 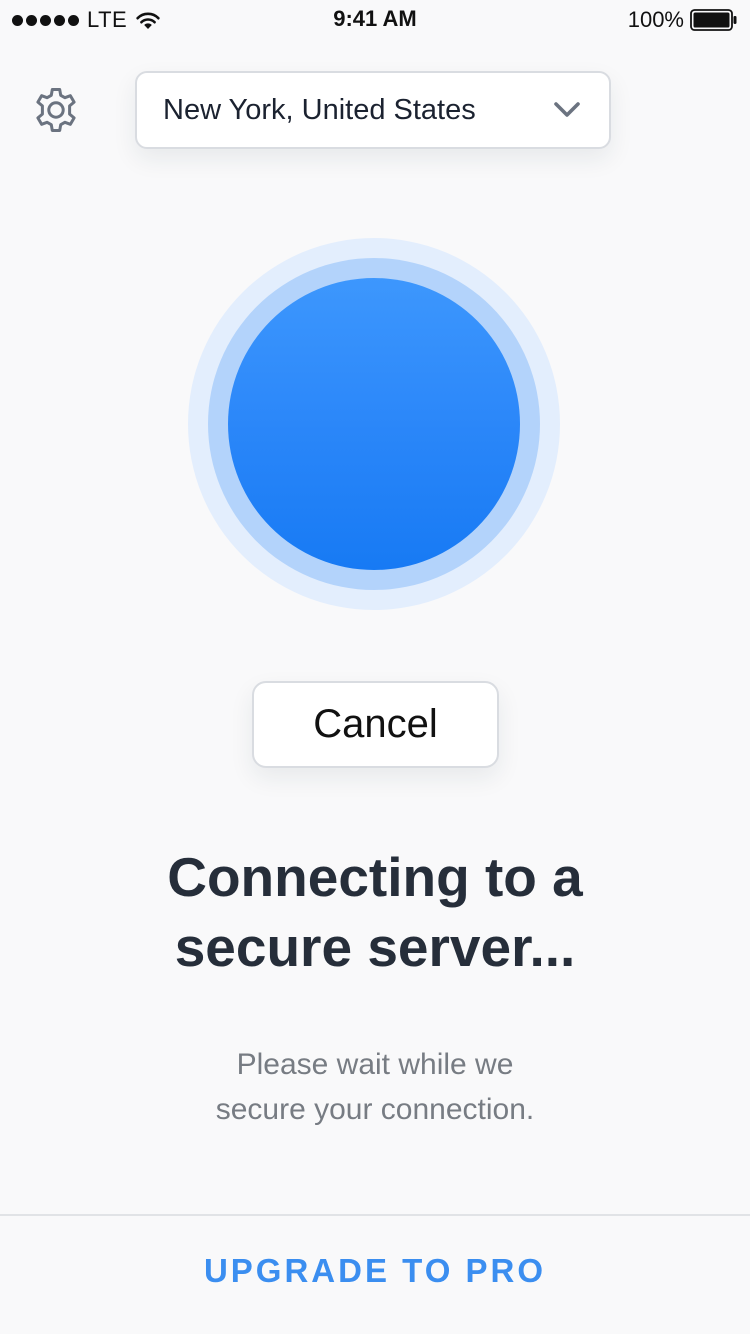 I want to click on connection-orb, so click(x=374, y=424).